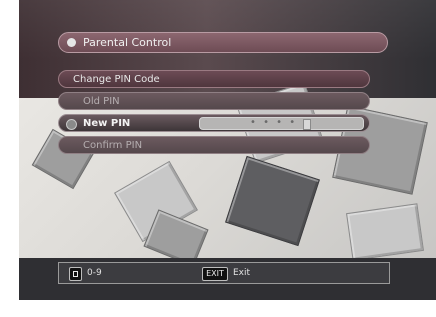 This screenshot has height=317, width=436. Describe the element at coordinates (274, 122) in the screenshot. I see `pin-mask: • • • •` at that location.